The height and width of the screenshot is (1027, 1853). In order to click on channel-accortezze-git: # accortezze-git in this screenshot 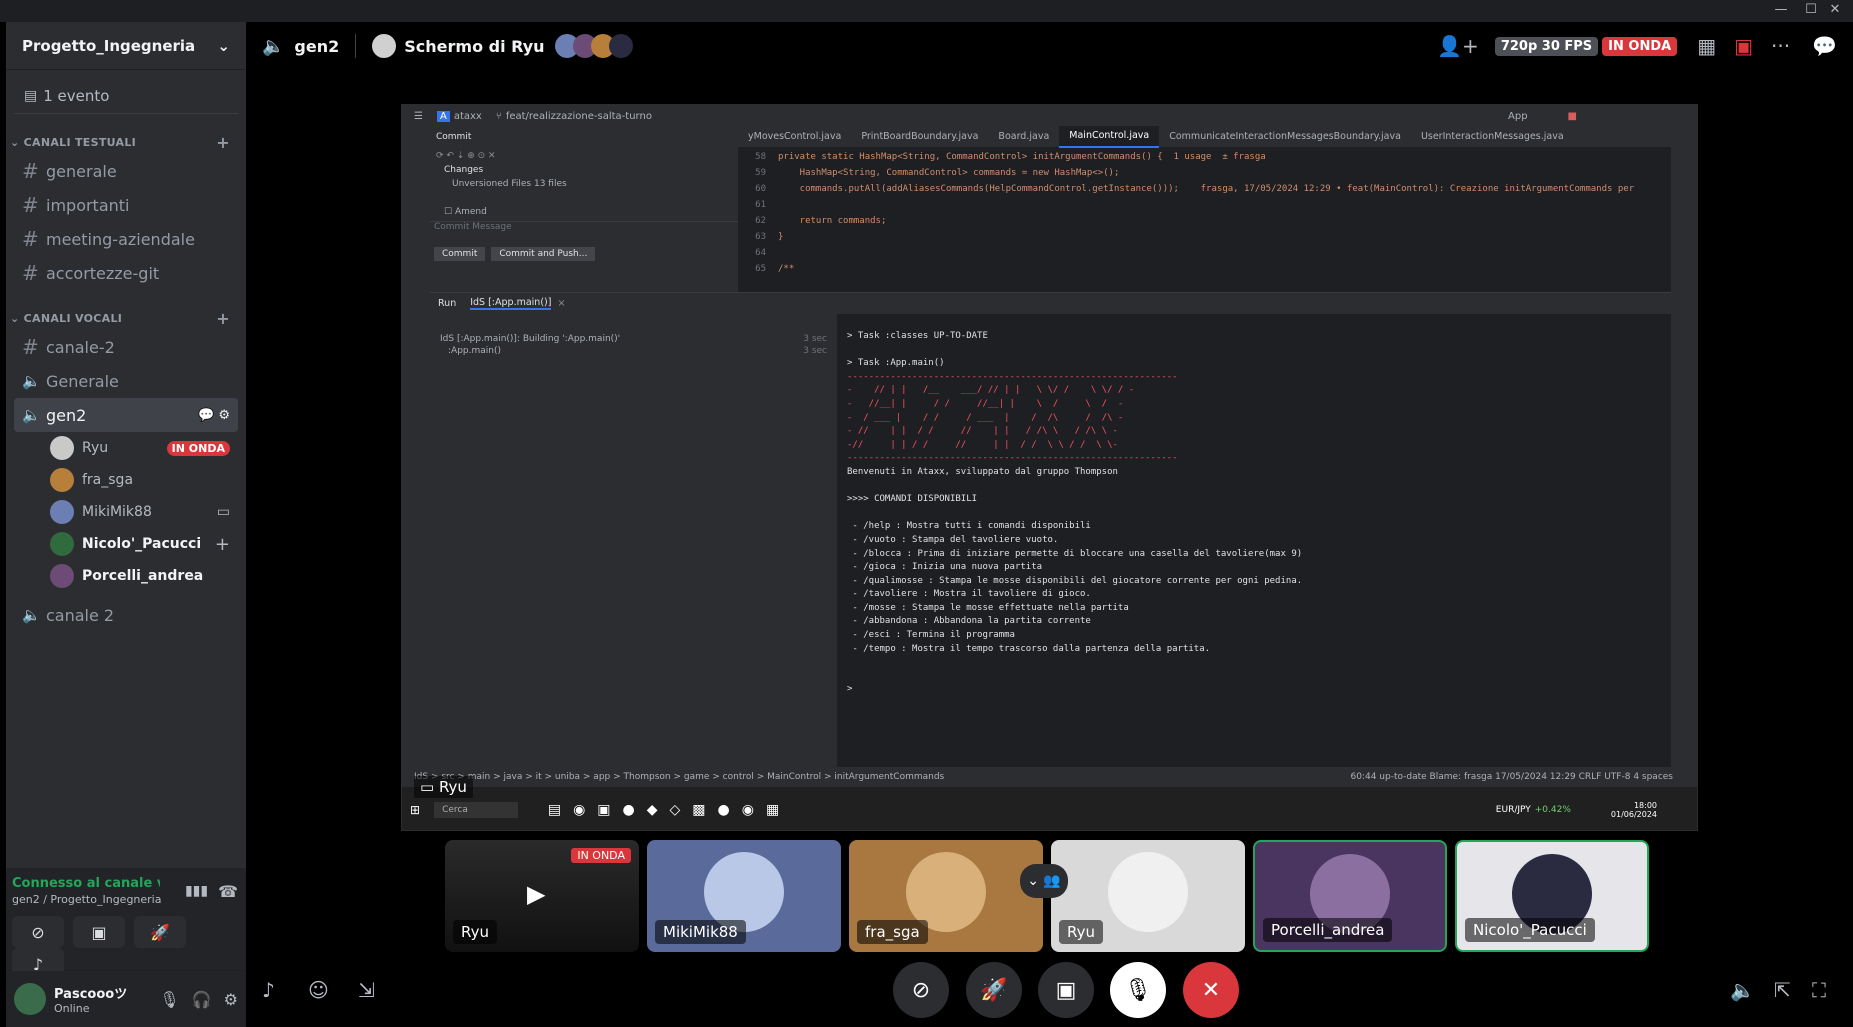, I will do `click(126, 273)`.